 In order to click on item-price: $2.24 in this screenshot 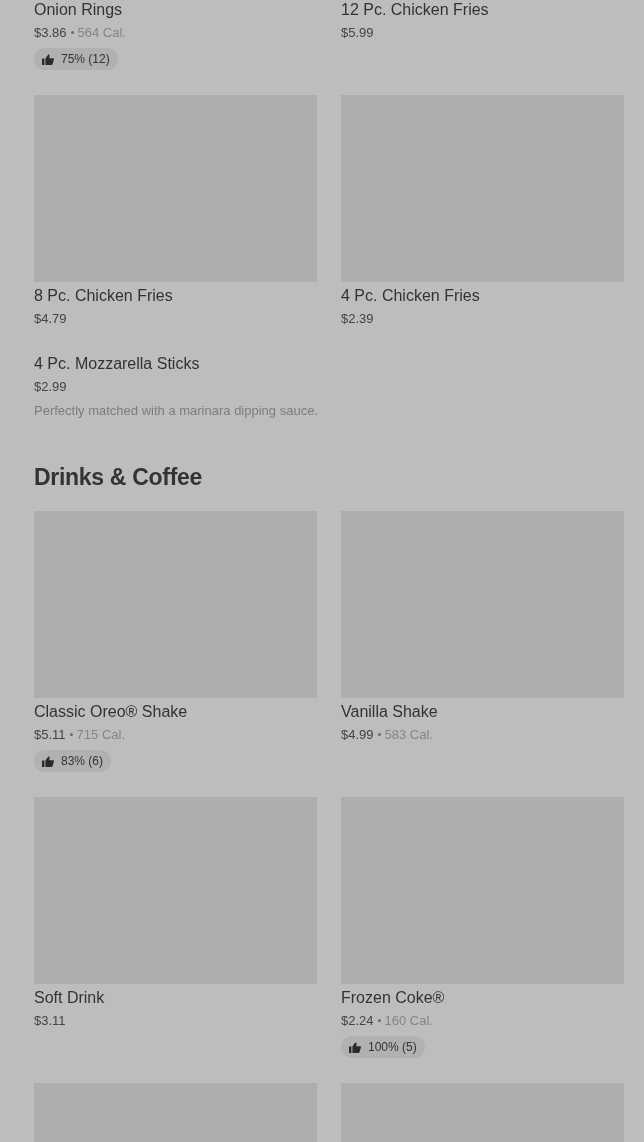, I will do `click(357, 1020)`.